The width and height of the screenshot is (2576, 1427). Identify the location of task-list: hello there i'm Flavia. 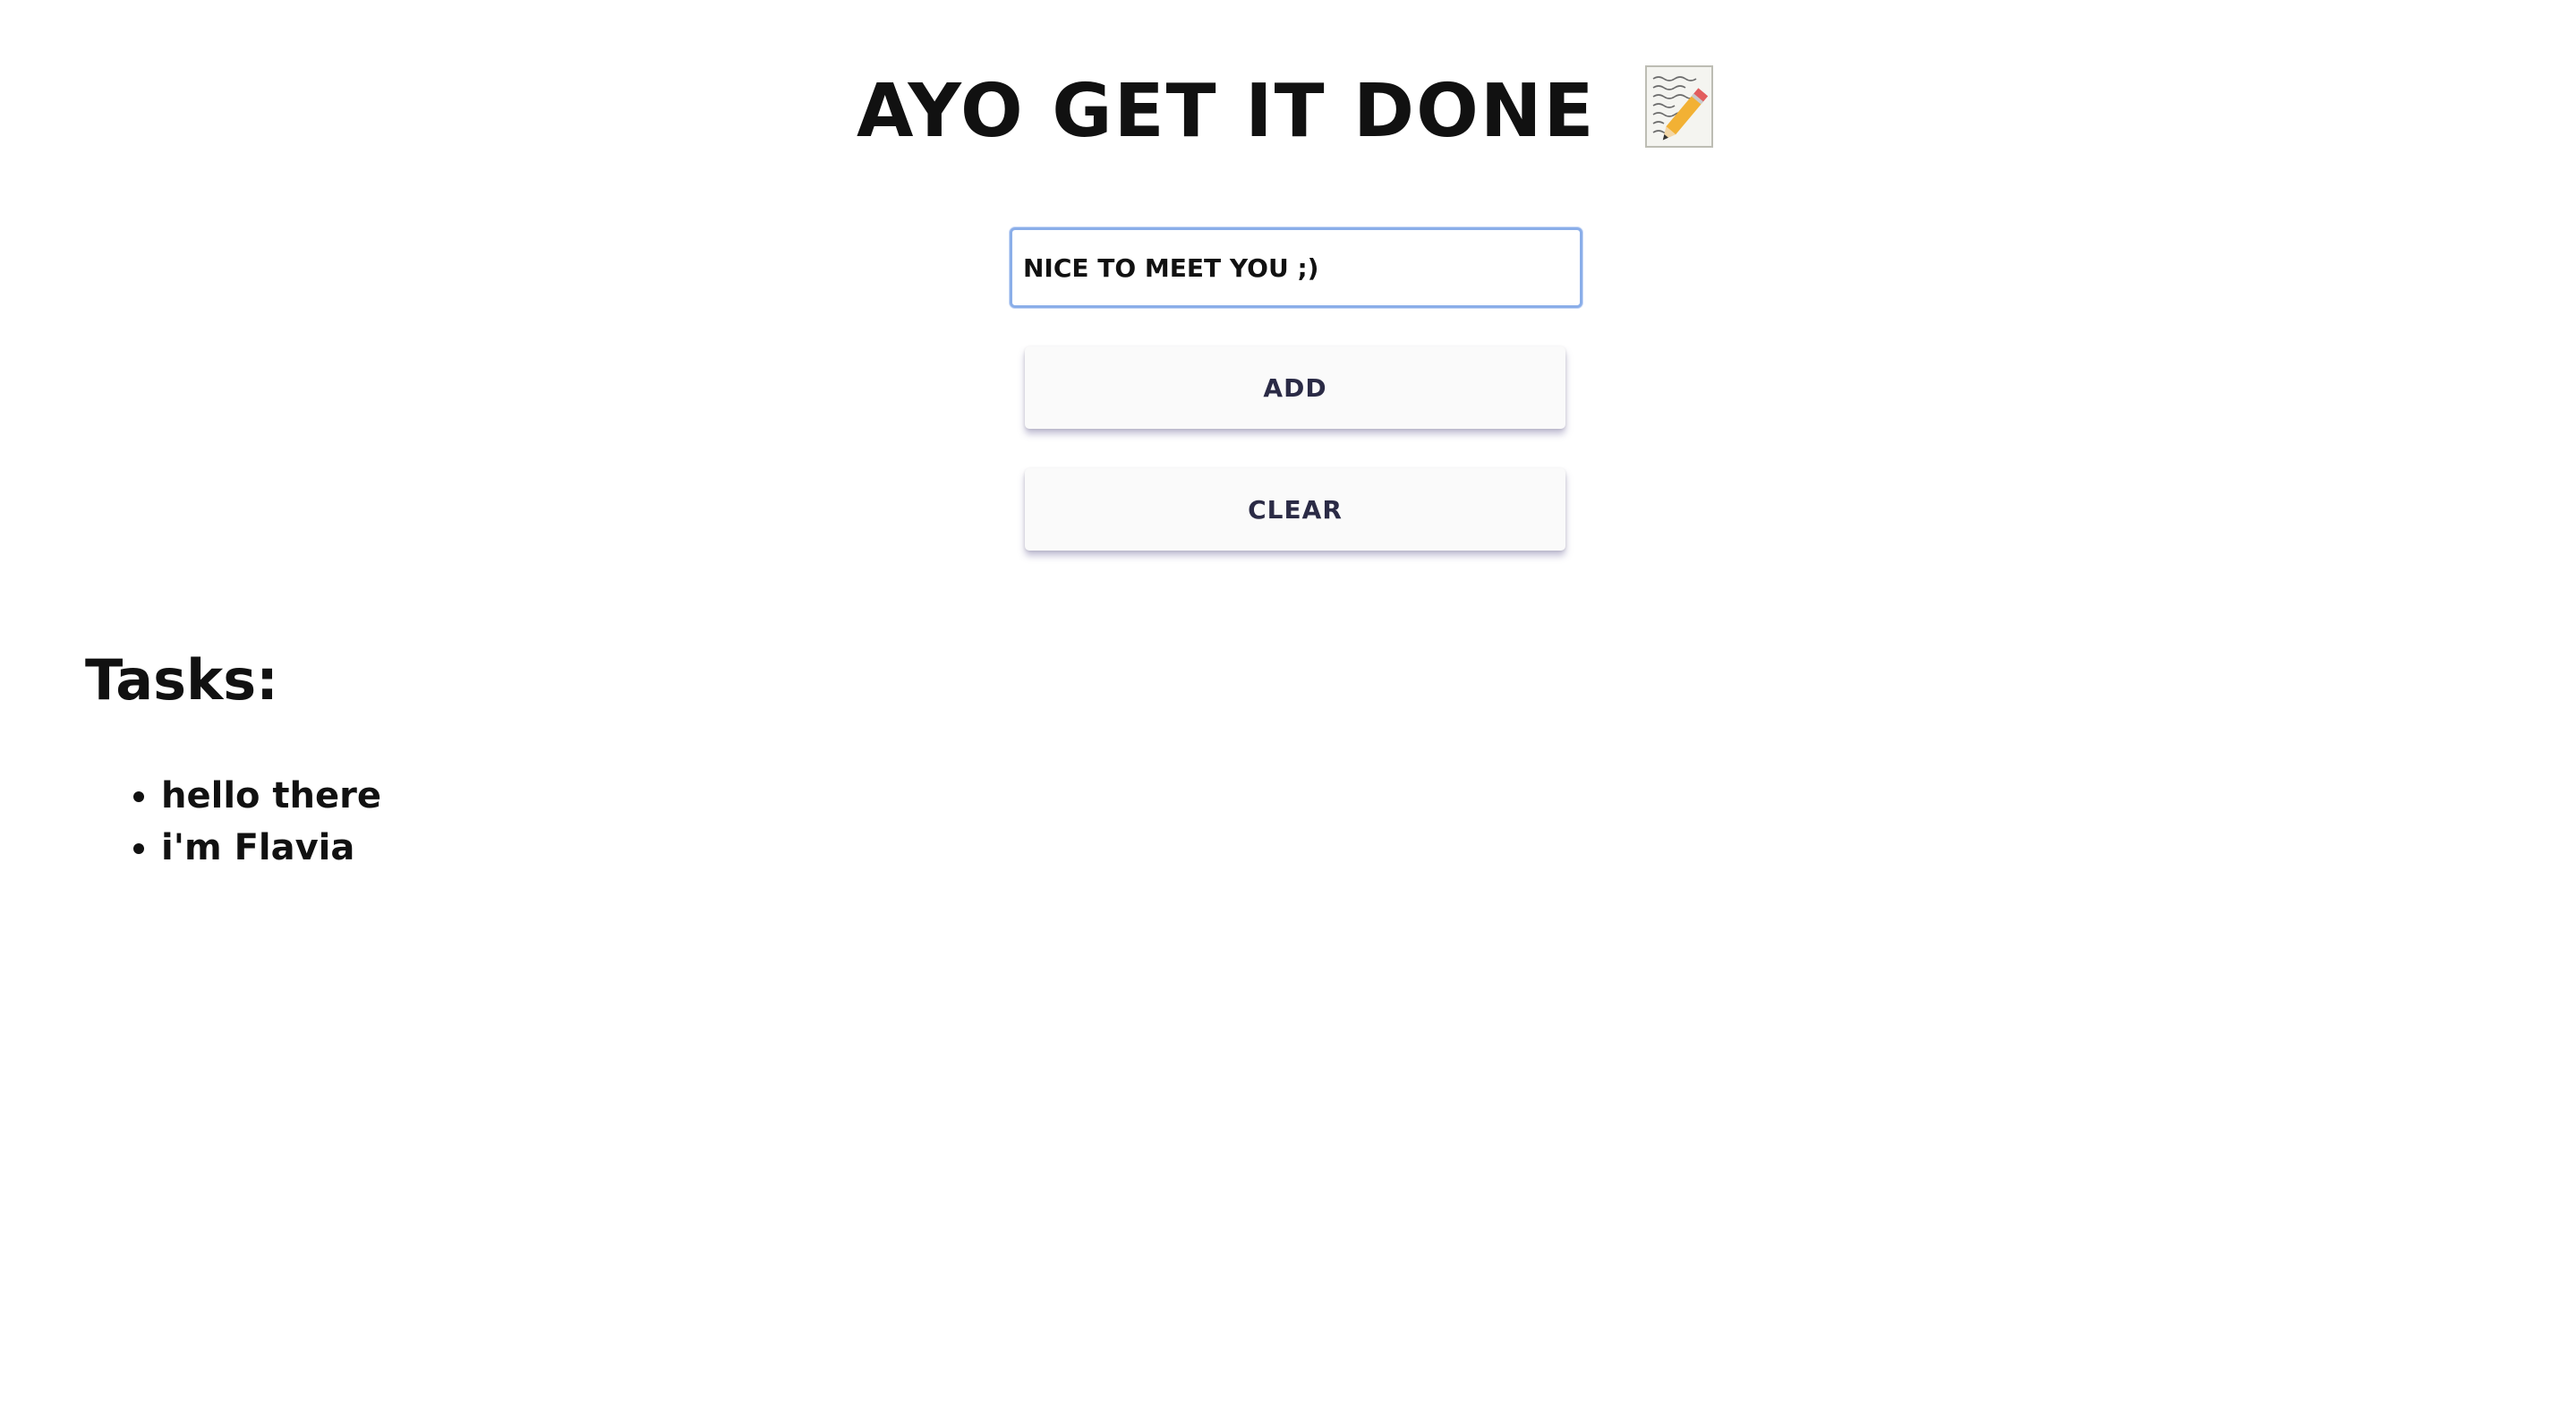
(233, 822).